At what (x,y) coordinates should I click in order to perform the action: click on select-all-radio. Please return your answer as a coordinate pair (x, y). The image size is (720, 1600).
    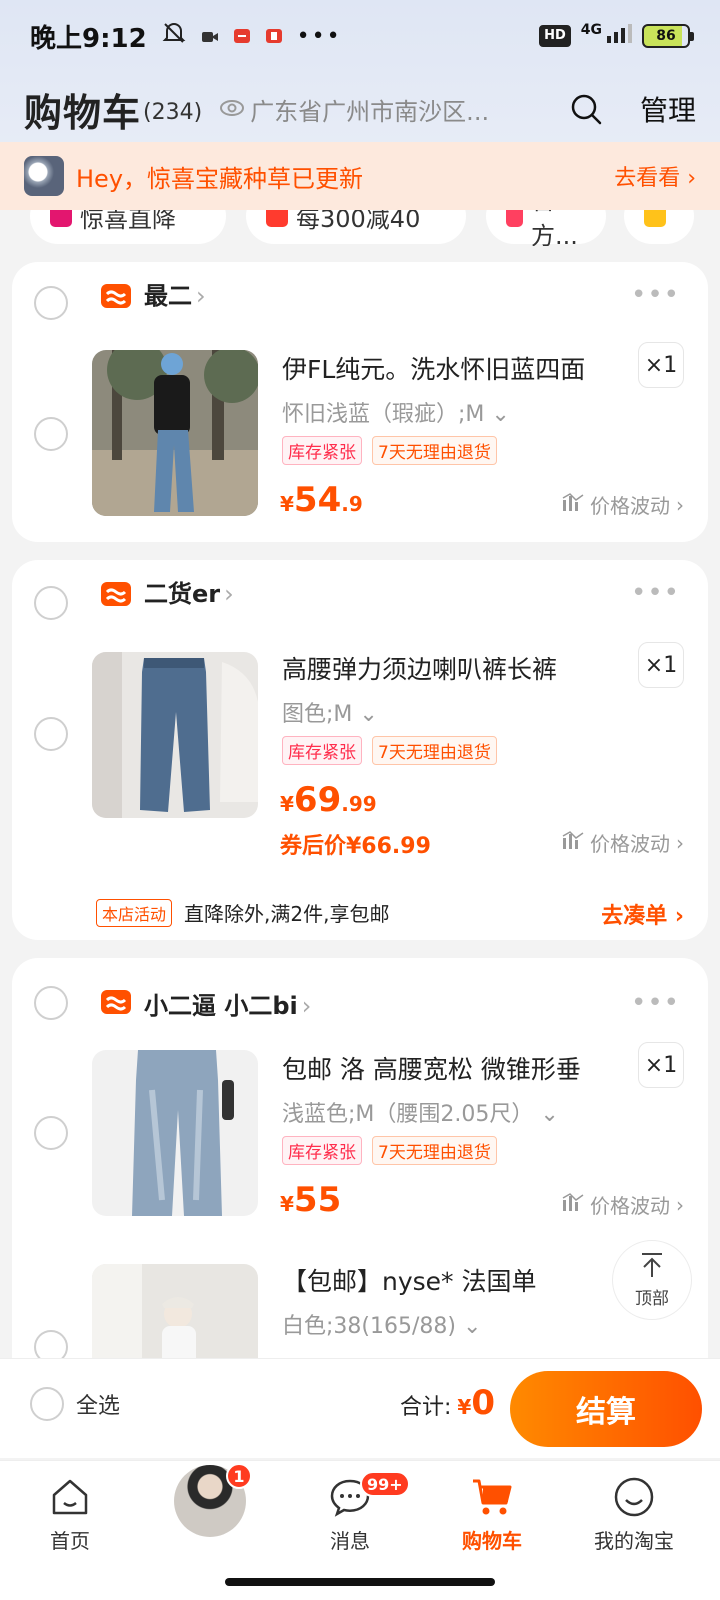
    Looking at the image, I should click on (47, 1404).